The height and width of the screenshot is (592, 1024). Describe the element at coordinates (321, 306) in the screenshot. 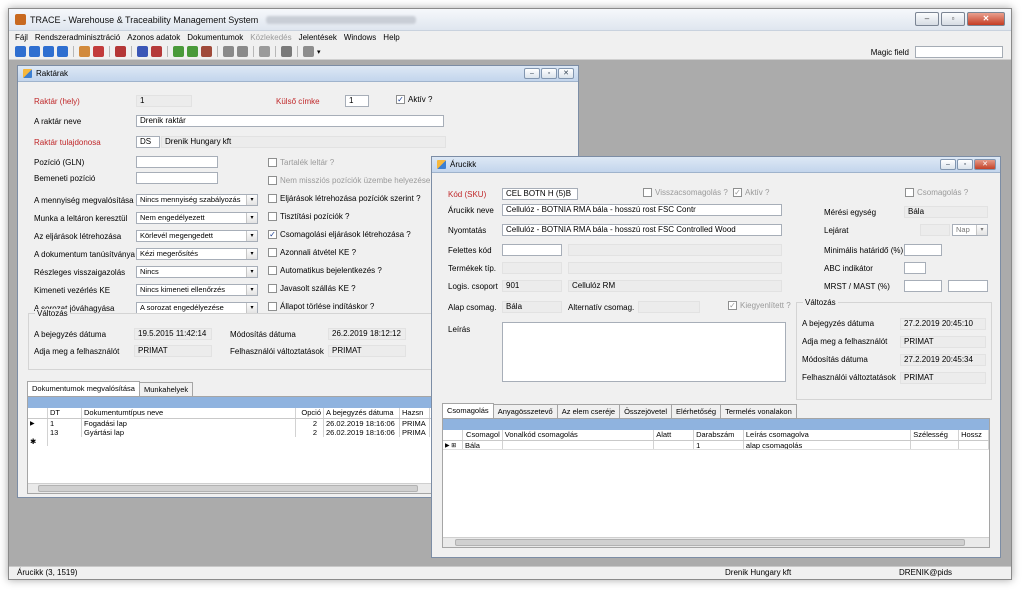

I see `option-checkbox: Állapot törlése indításkor ?` at that location.